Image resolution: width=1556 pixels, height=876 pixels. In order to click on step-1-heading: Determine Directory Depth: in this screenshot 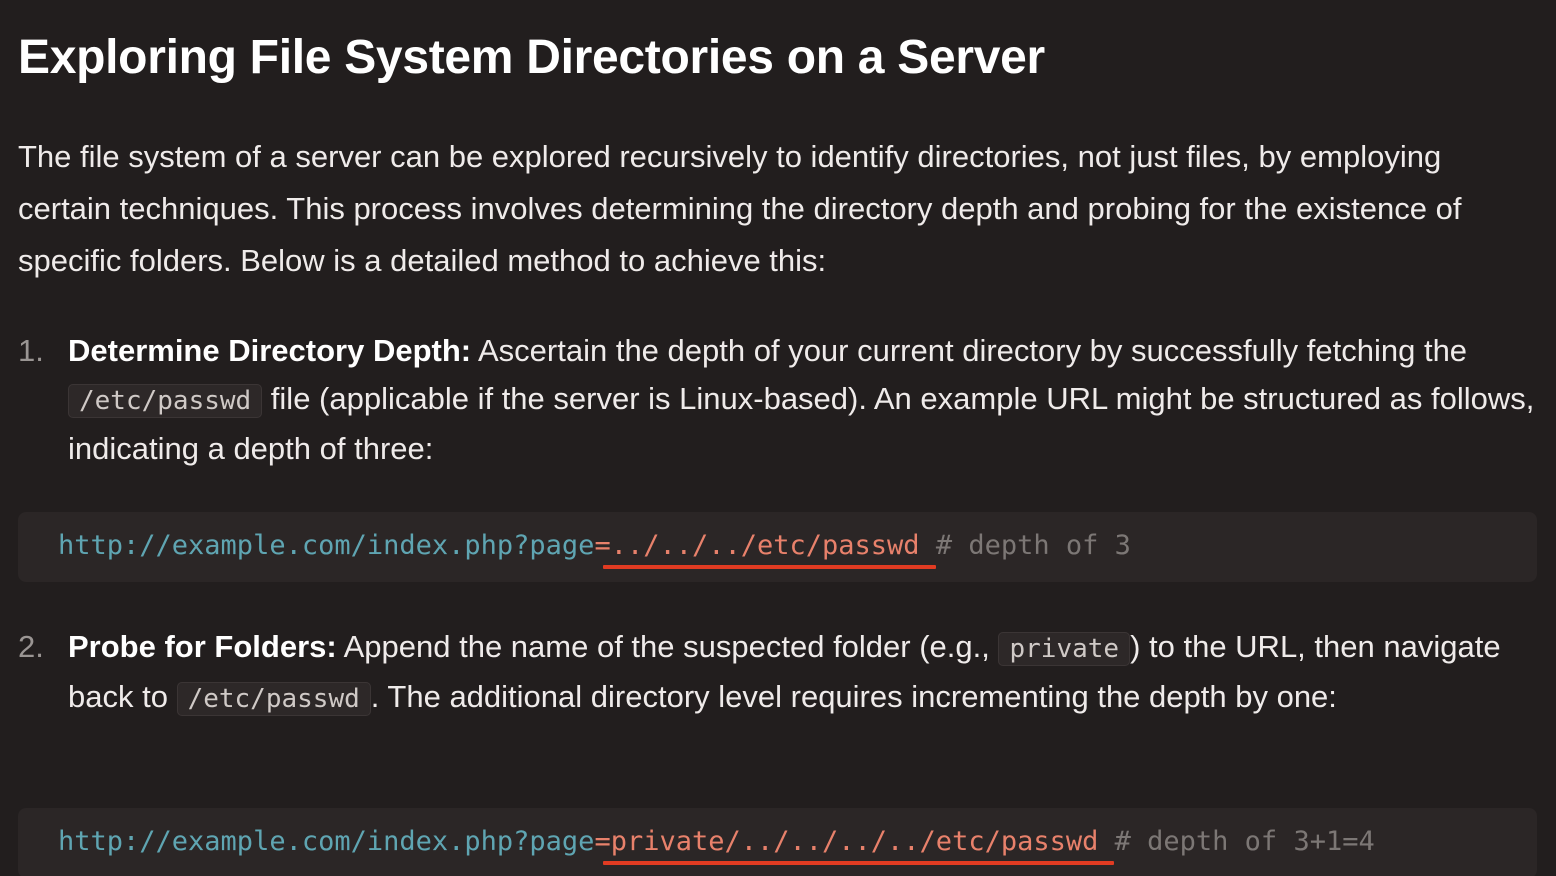, I will do `click(270, 350)`.